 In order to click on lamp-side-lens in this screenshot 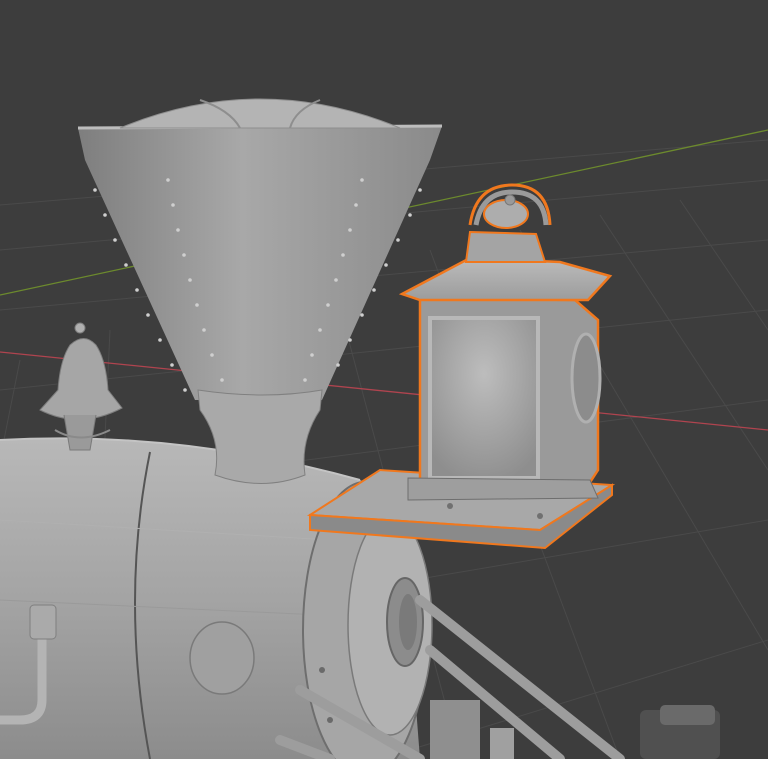, I will do `click(586, 378)`.